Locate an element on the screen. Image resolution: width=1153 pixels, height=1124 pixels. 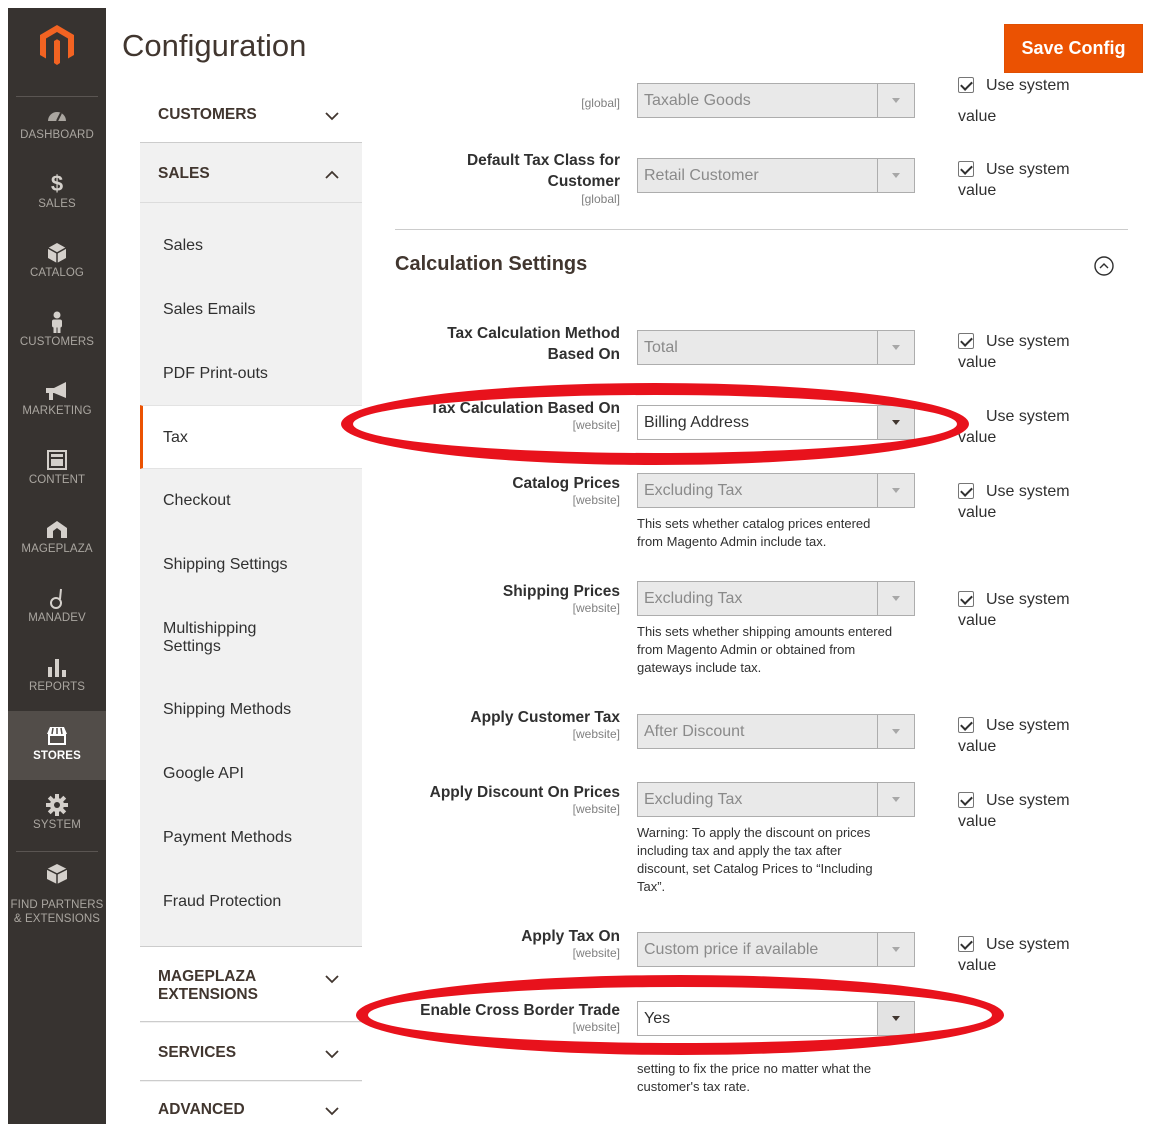
tab-item-google-api: Google API is located at coordinates (251, 775).